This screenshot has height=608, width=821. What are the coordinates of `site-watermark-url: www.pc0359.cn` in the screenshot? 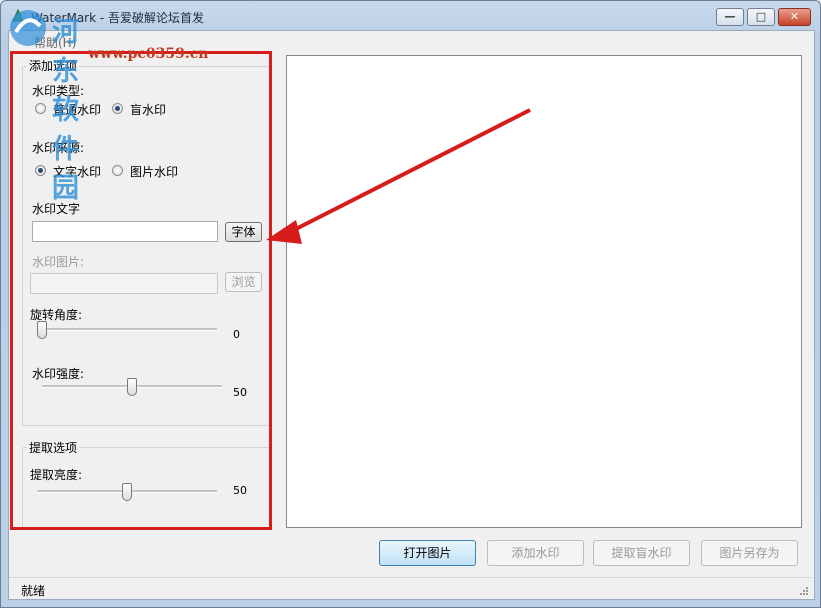 It's located at (148, 54).